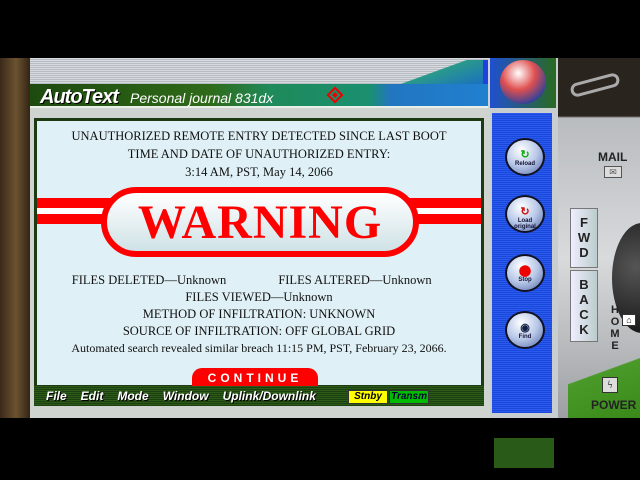 The height and width of the screenshot is (480, 640). I want to click on forward-button: FWD, so click(584, 238).